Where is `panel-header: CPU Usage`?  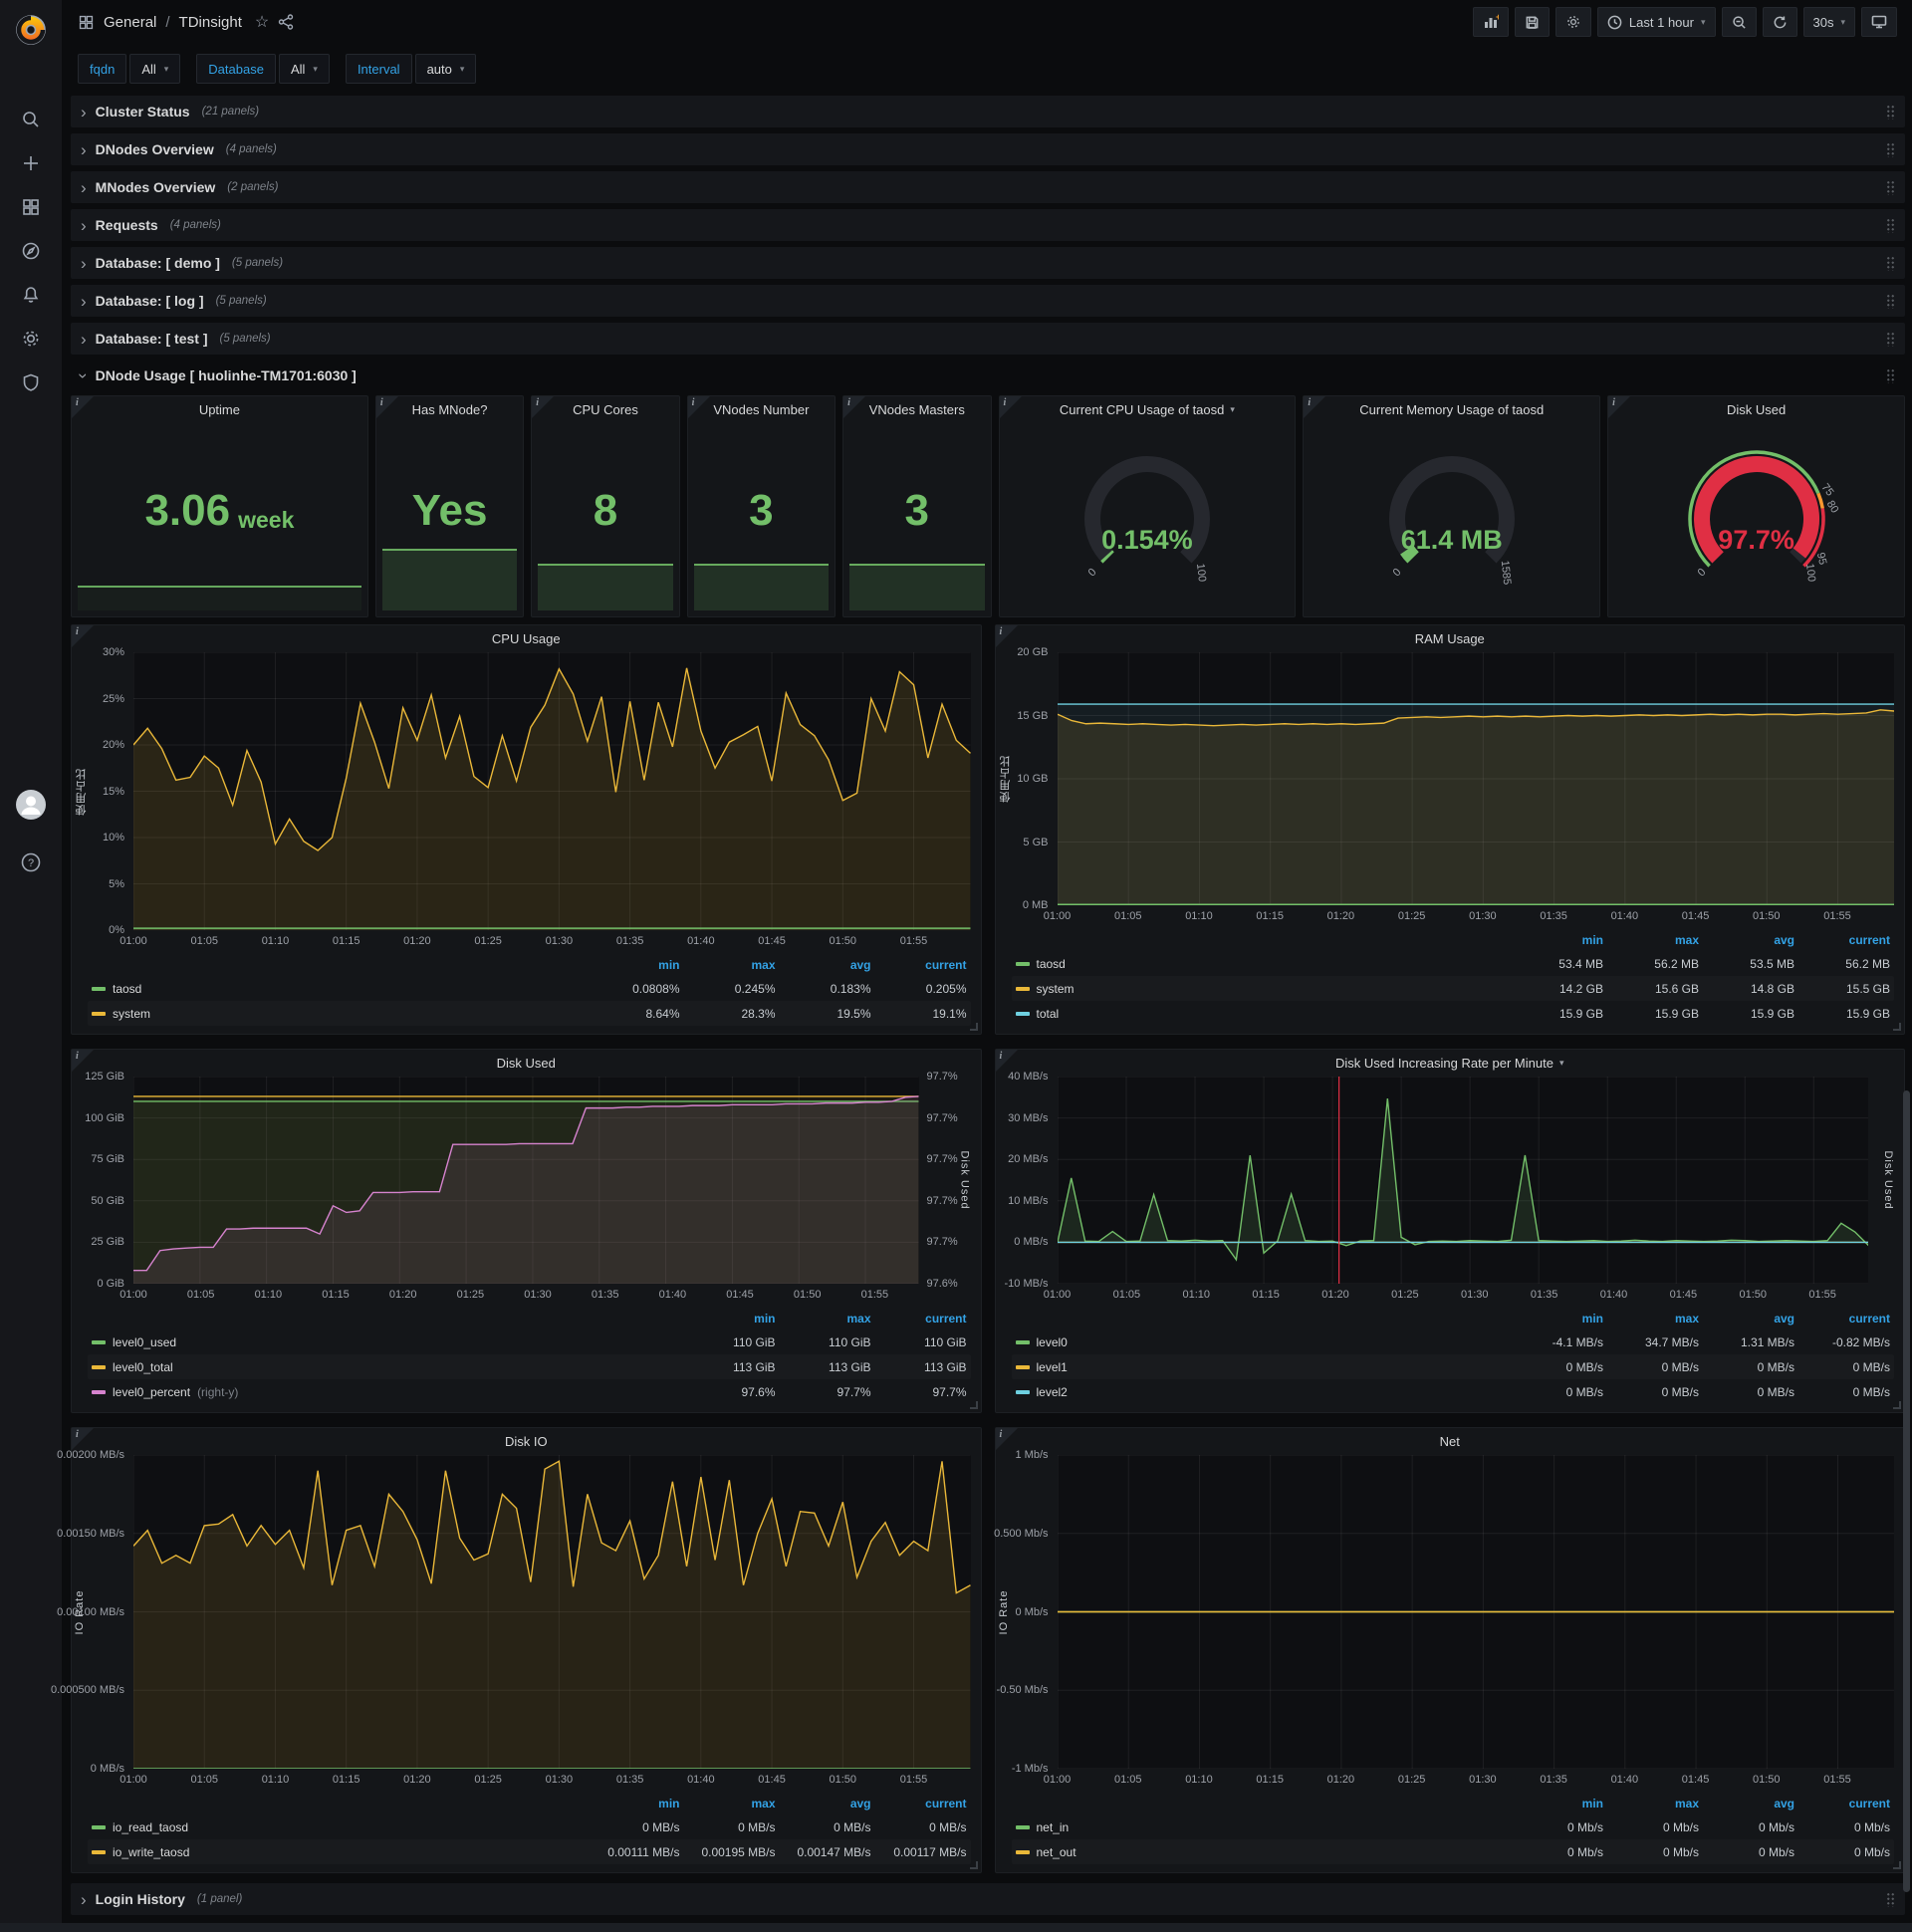 panel-header: CPU Usage is located at coordinates (526, 638).